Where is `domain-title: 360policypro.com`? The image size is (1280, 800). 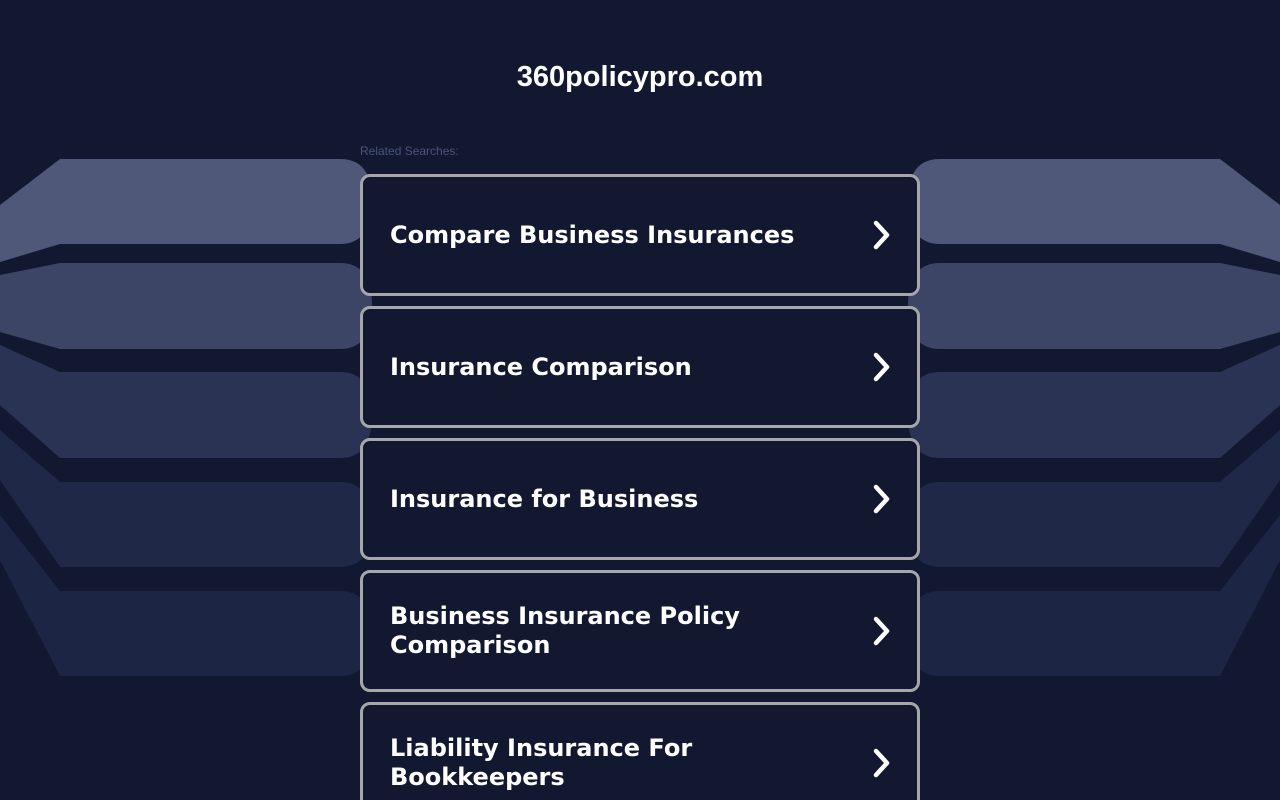
domain-title: 360policypro.com is located at coordinates (640, 77).